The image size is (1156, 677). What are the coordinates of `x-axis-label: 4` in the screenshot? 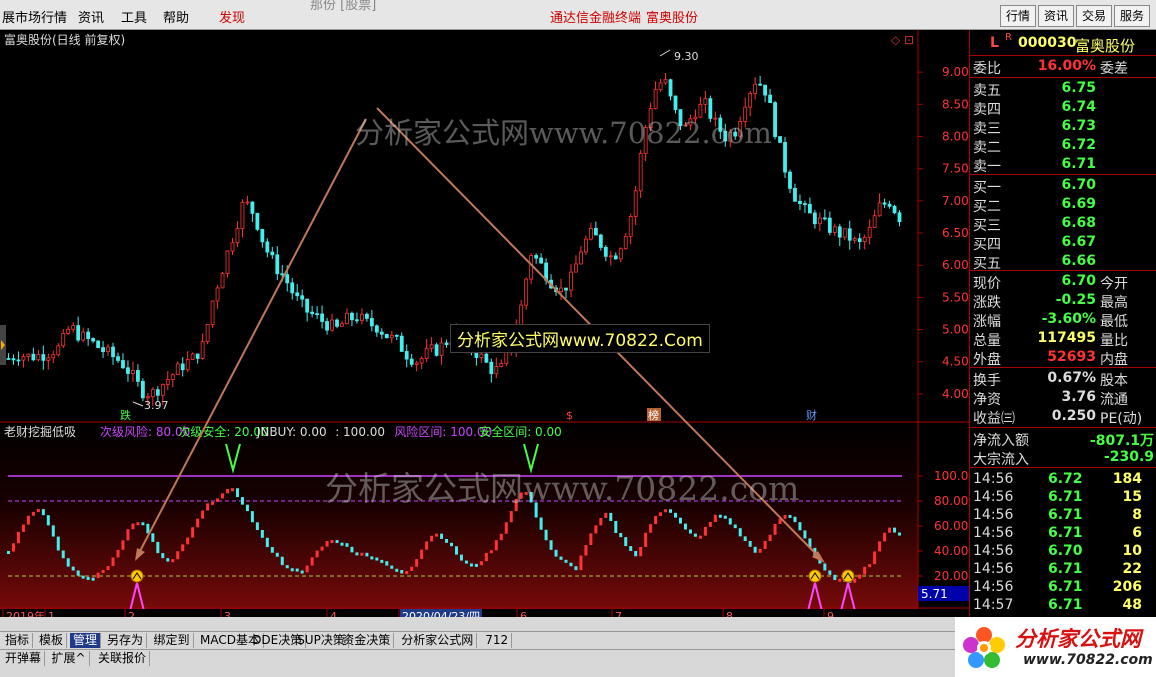 It's located at (333, 613).